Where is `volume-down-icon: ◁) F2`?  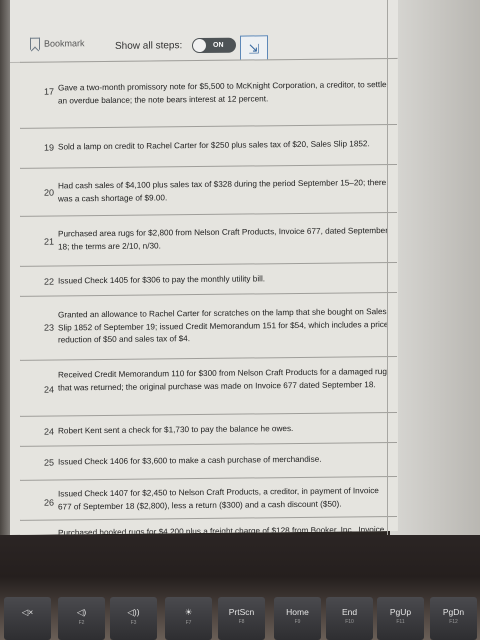 volume-down-icon: ◁) F2 is located at coordinates (81, 618).